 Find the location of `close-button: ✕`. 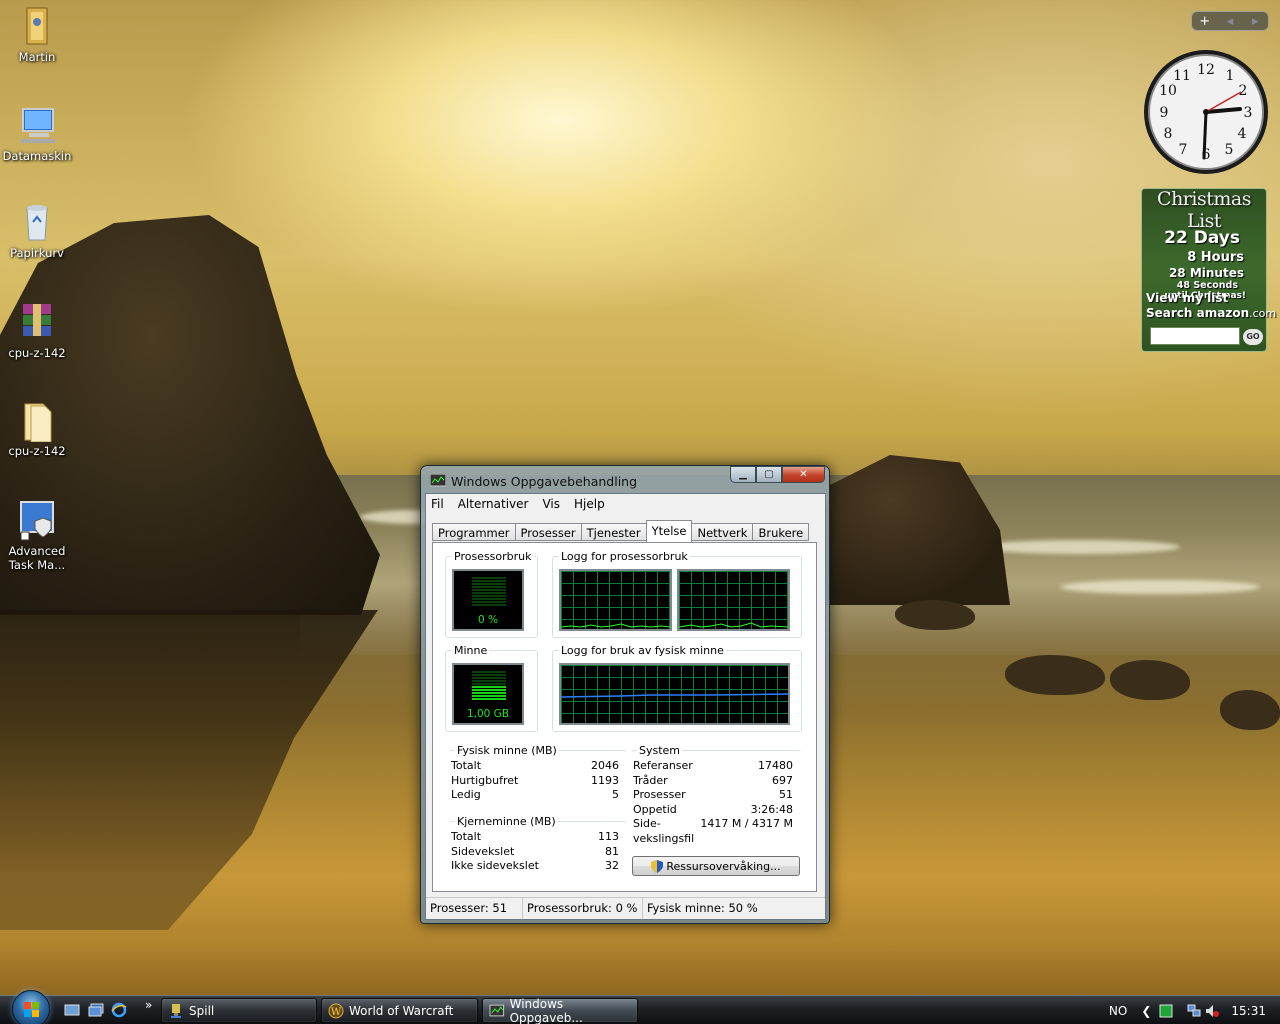

close-button: ✕ is located at coordinates (803, 474).